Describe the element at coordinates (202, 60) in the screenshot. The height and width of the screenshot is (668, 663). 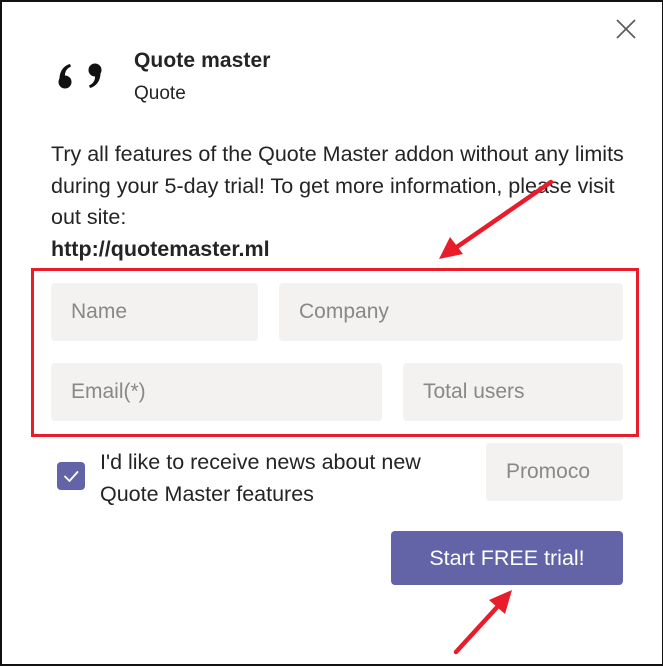
I see `app-title: Quote master` at that location.